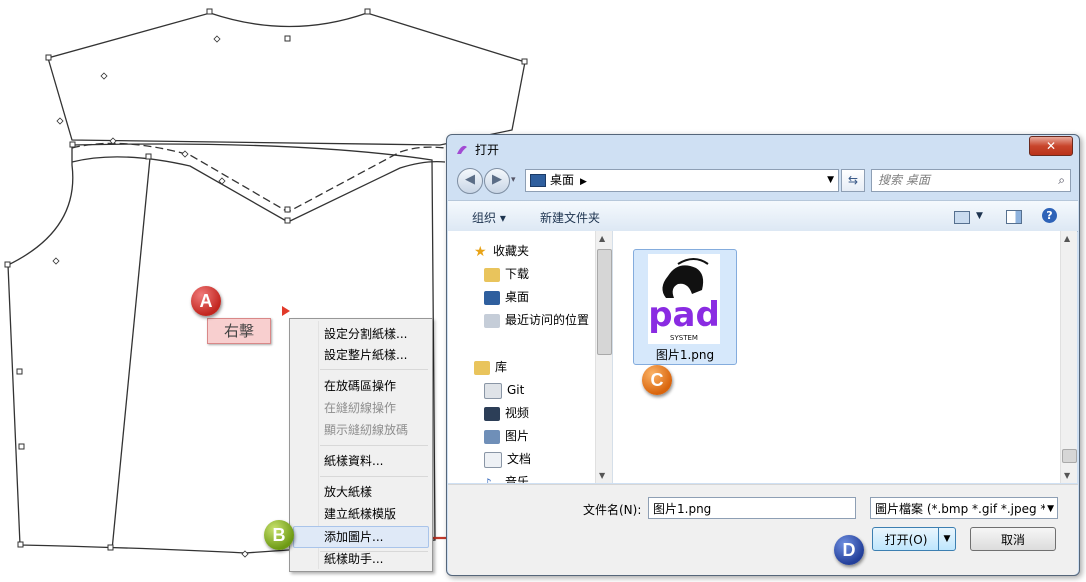 Image resolution: width=1086 pixels, height=582 pixels. I want to click on forward-button: ▶, so click(497, 181).